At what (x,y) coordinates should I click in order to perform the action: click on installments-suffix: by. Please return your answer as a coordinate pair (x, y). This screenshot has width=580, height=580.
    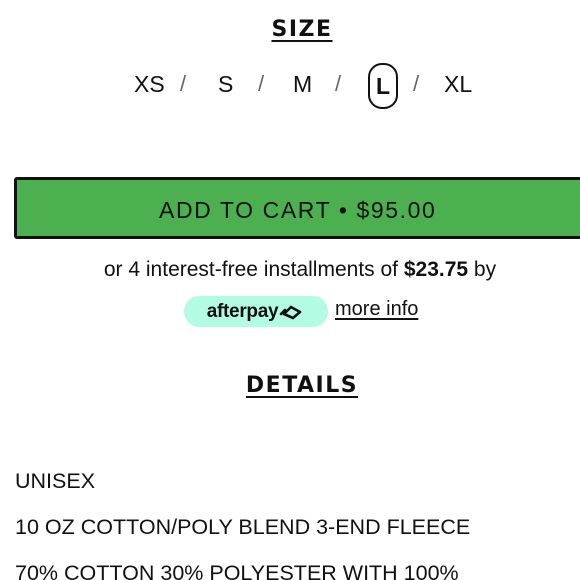
    Looking at the image, I should click on (485, 269).